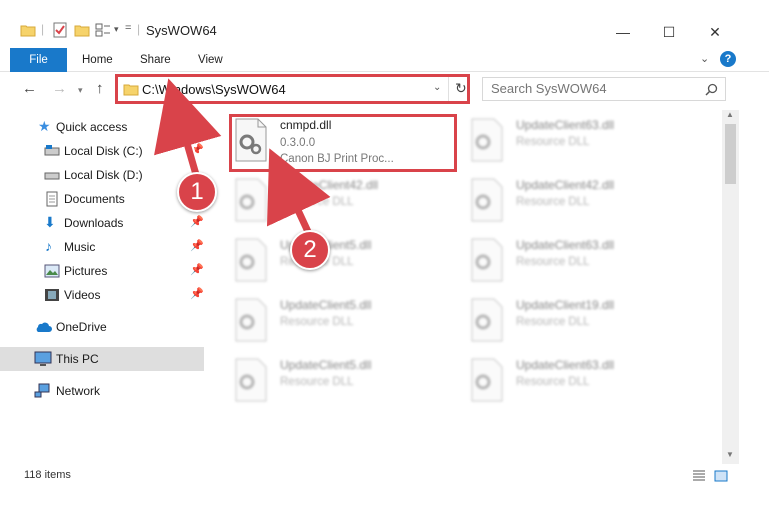  I want to click on file-item: UpdateClient19.dll Resource DLL, so click(579, 323).